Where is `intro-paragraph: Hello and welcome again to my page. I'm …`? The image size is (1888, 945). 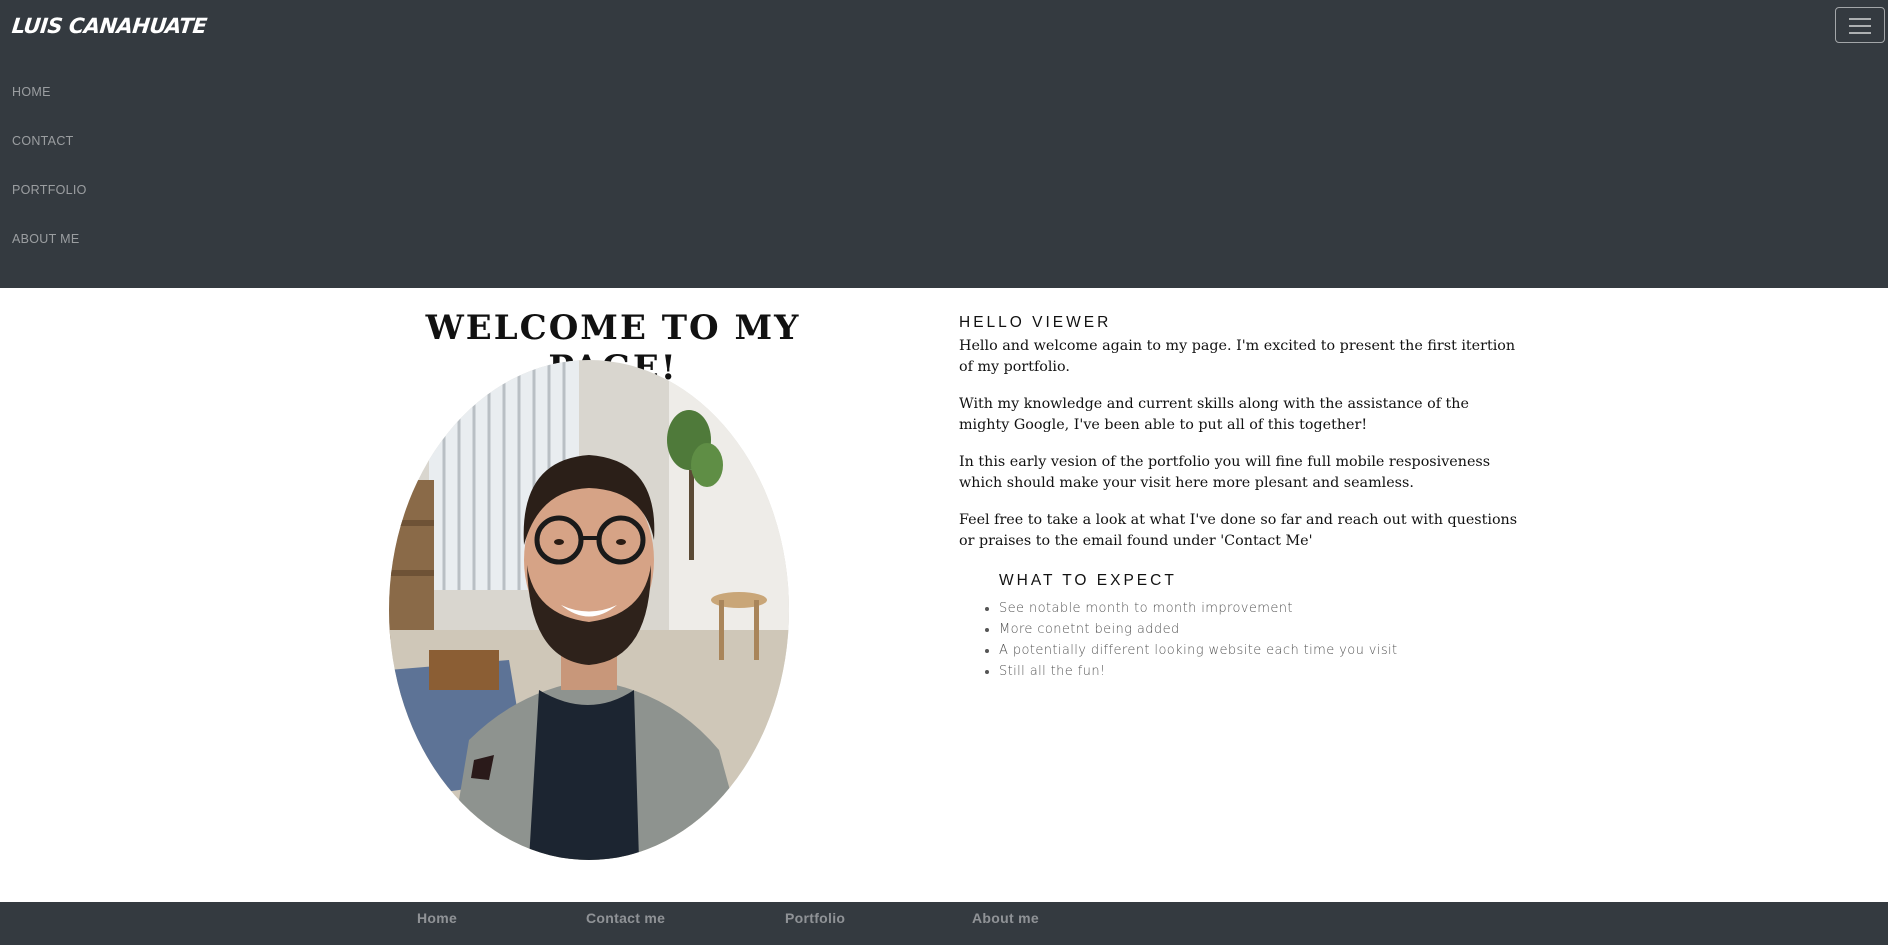
intro-paragraph: Hello and welcome again to my page. I'm … is located at coordinates (1237, 356).